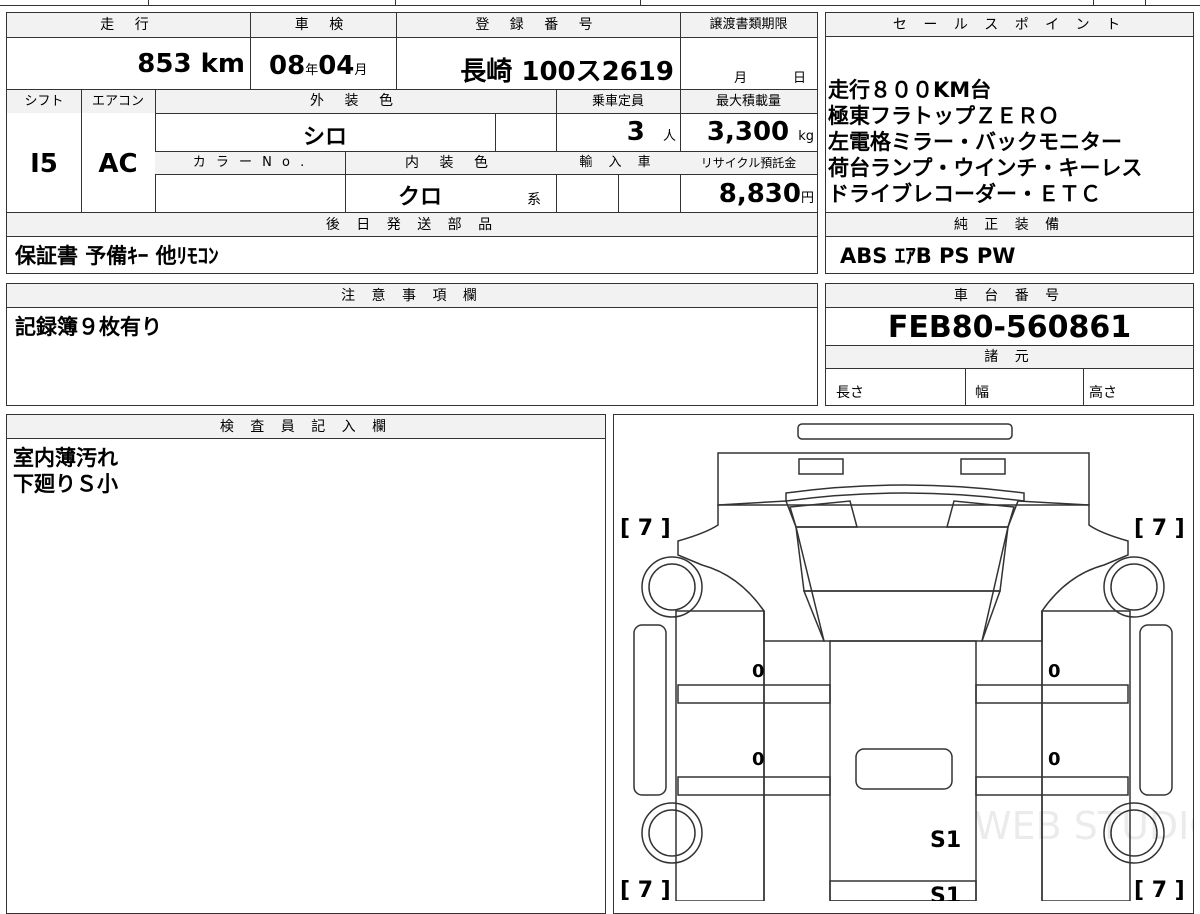 The width and height of the screenshot is (1200, 914). What do you see at coordinates (191, 64) in the screenshot?
I see `mileage-value: 853 km` at bounding box center [191, 64].